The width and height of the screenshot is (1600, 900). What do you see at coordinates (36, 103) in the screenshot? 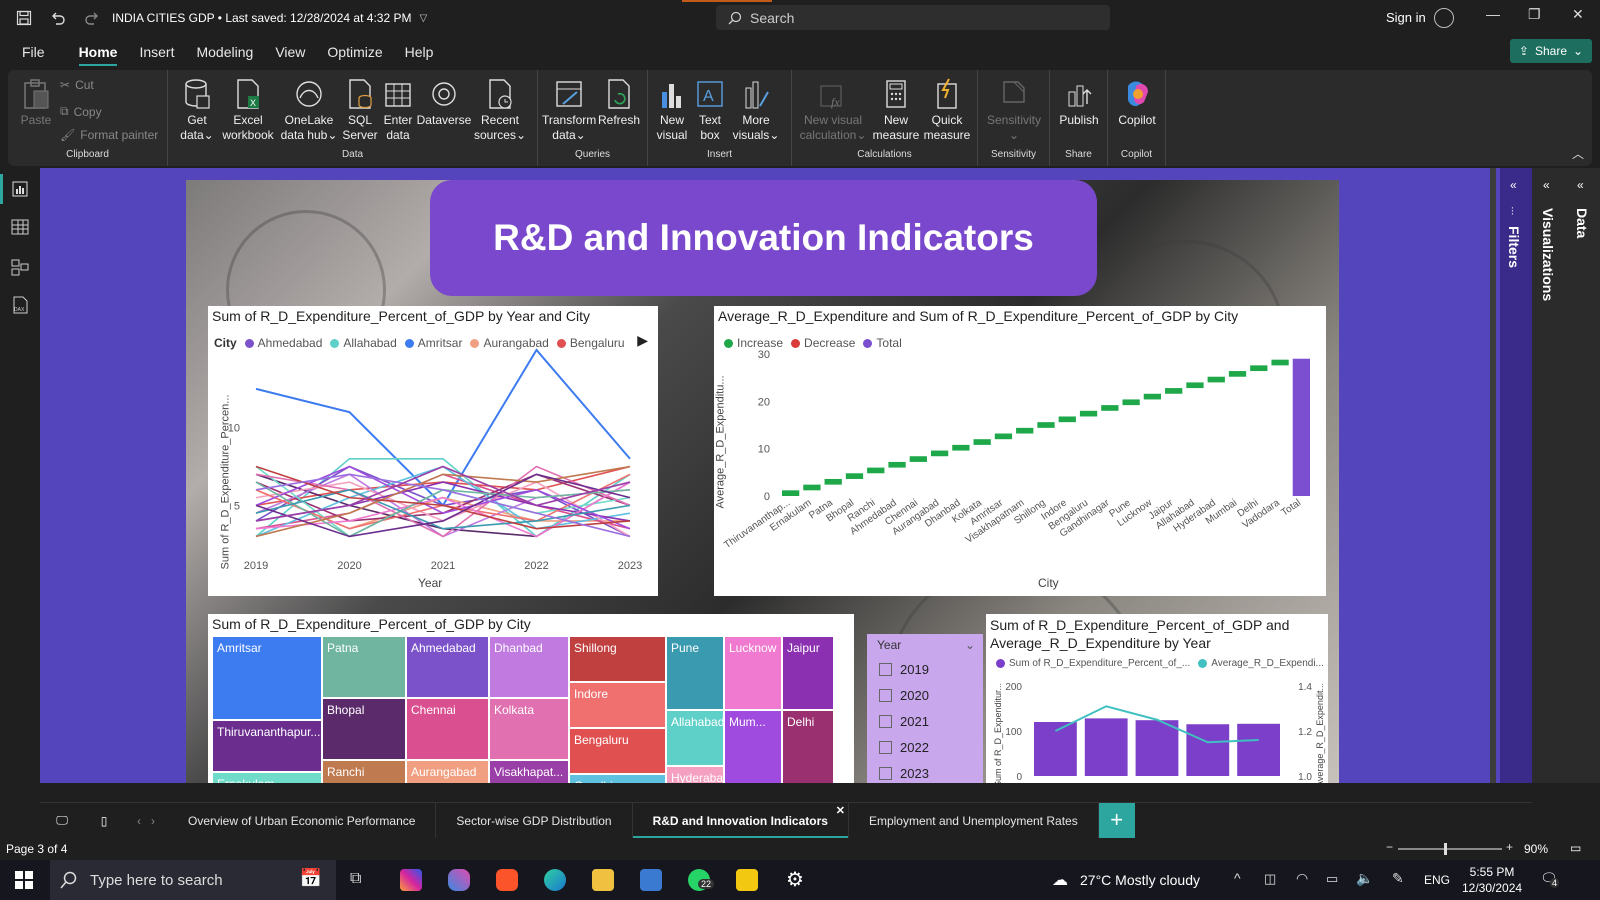
I see `paste-button: Paste` at bounding box center [36, 103].